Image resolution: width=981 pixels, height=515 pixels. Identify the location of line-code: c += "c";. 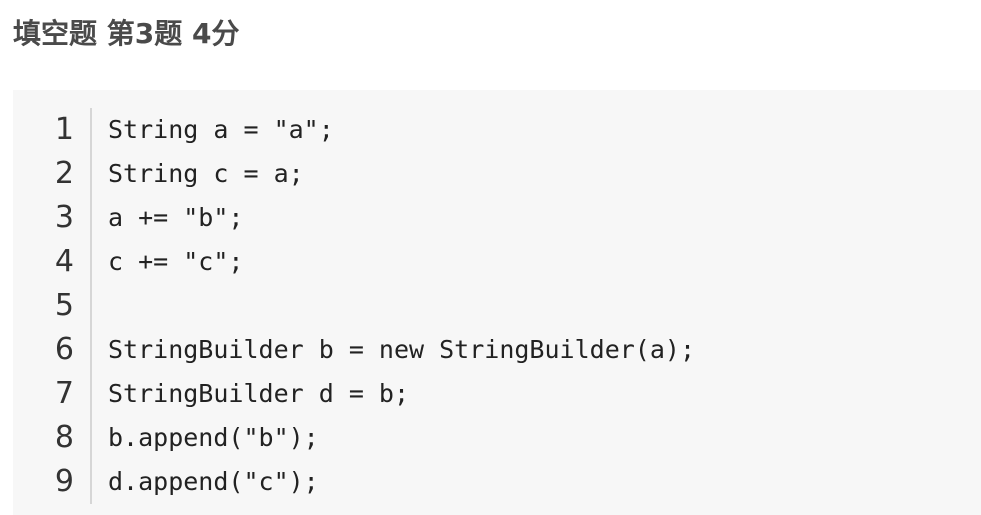
(176, 261).